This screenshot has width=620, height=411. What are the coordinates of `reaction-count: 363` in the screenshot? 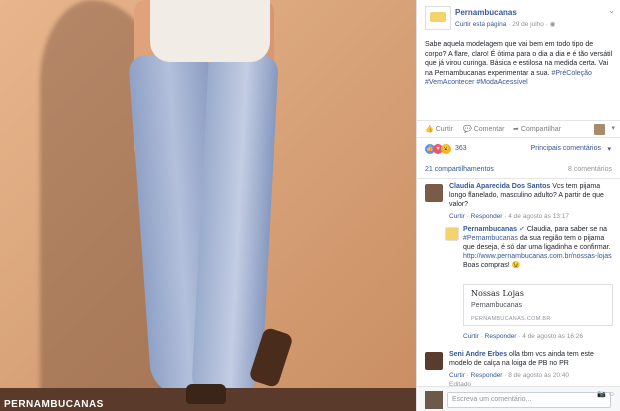 It's located at (461, 148).